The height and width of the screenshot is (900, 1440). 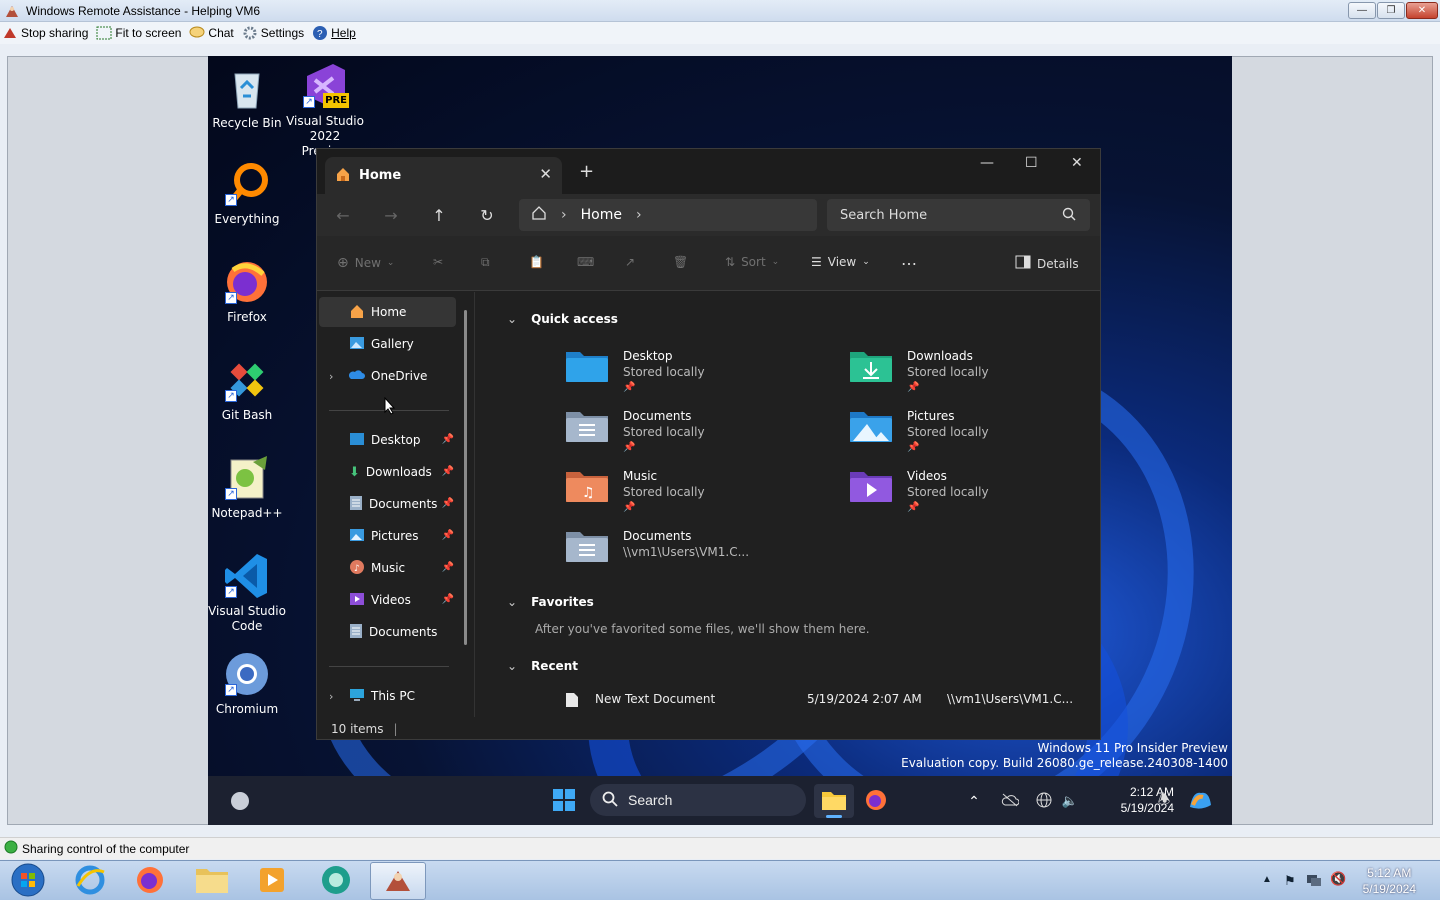 What do you see at coordinates (550, 602) in the screenshot?
I see `section-favorites: ⌄ Favorites` at bounding box center [550, 602].